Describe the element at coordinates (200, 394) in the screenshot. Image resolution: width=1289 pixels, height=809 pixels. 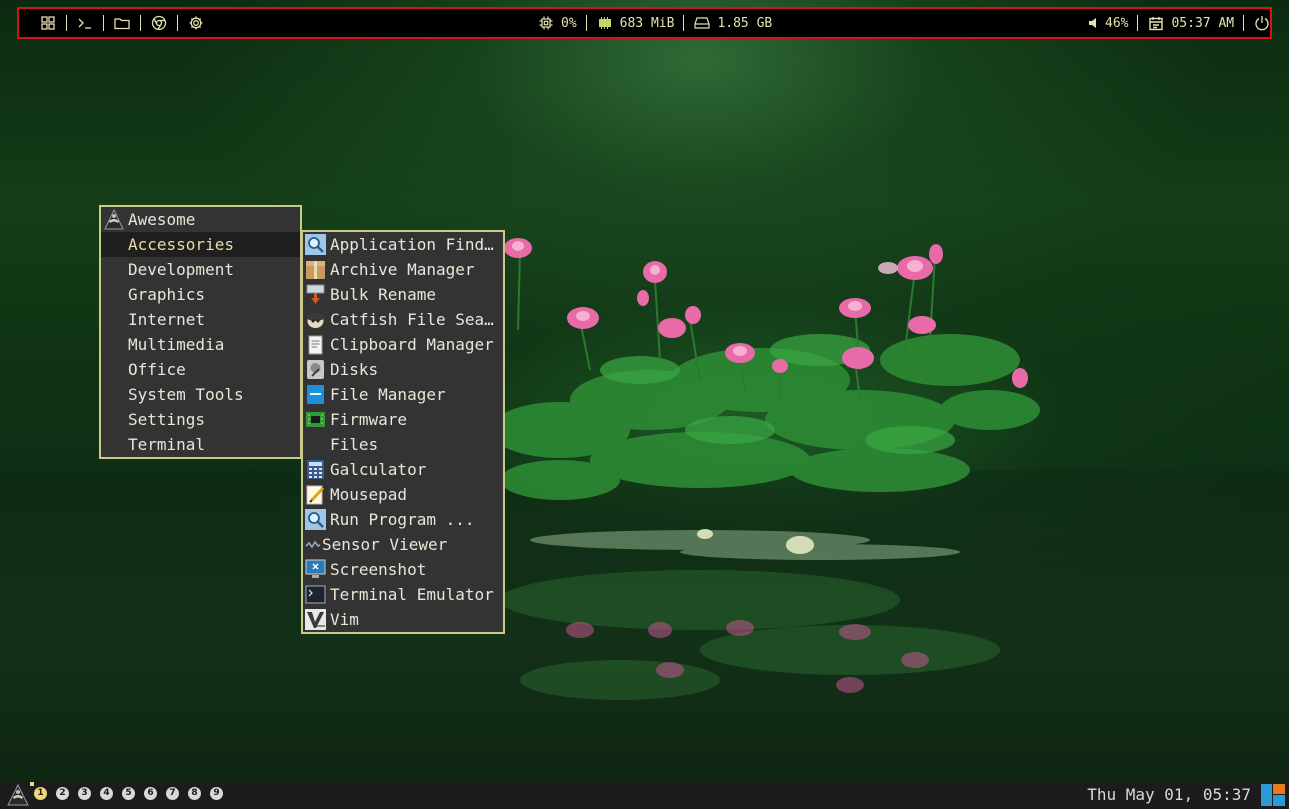
I see `menu-item-system-tools: System Tools` at that location.